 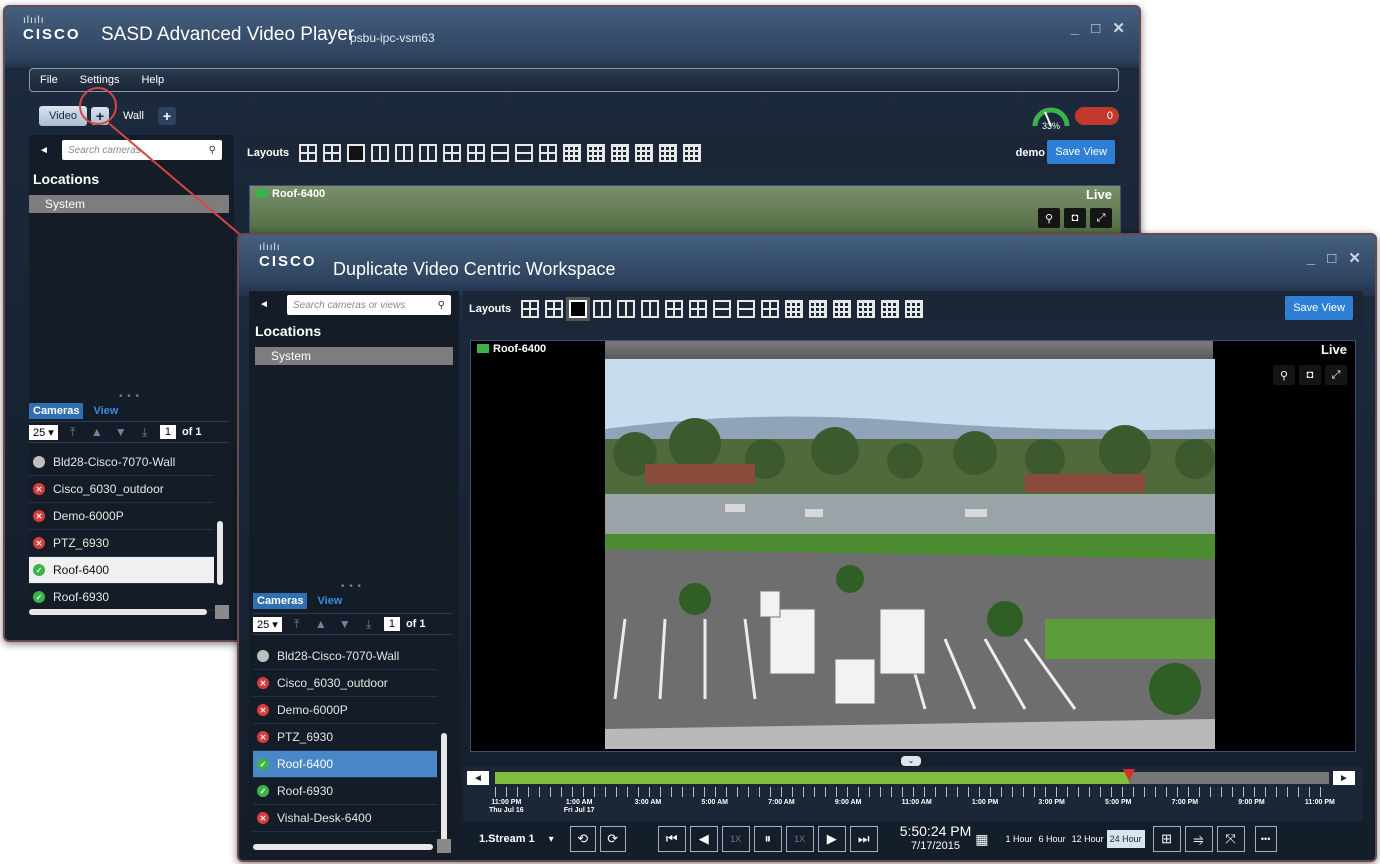 I want to click on stream-select: 1.Stream 1, so click(x=507, y=839).